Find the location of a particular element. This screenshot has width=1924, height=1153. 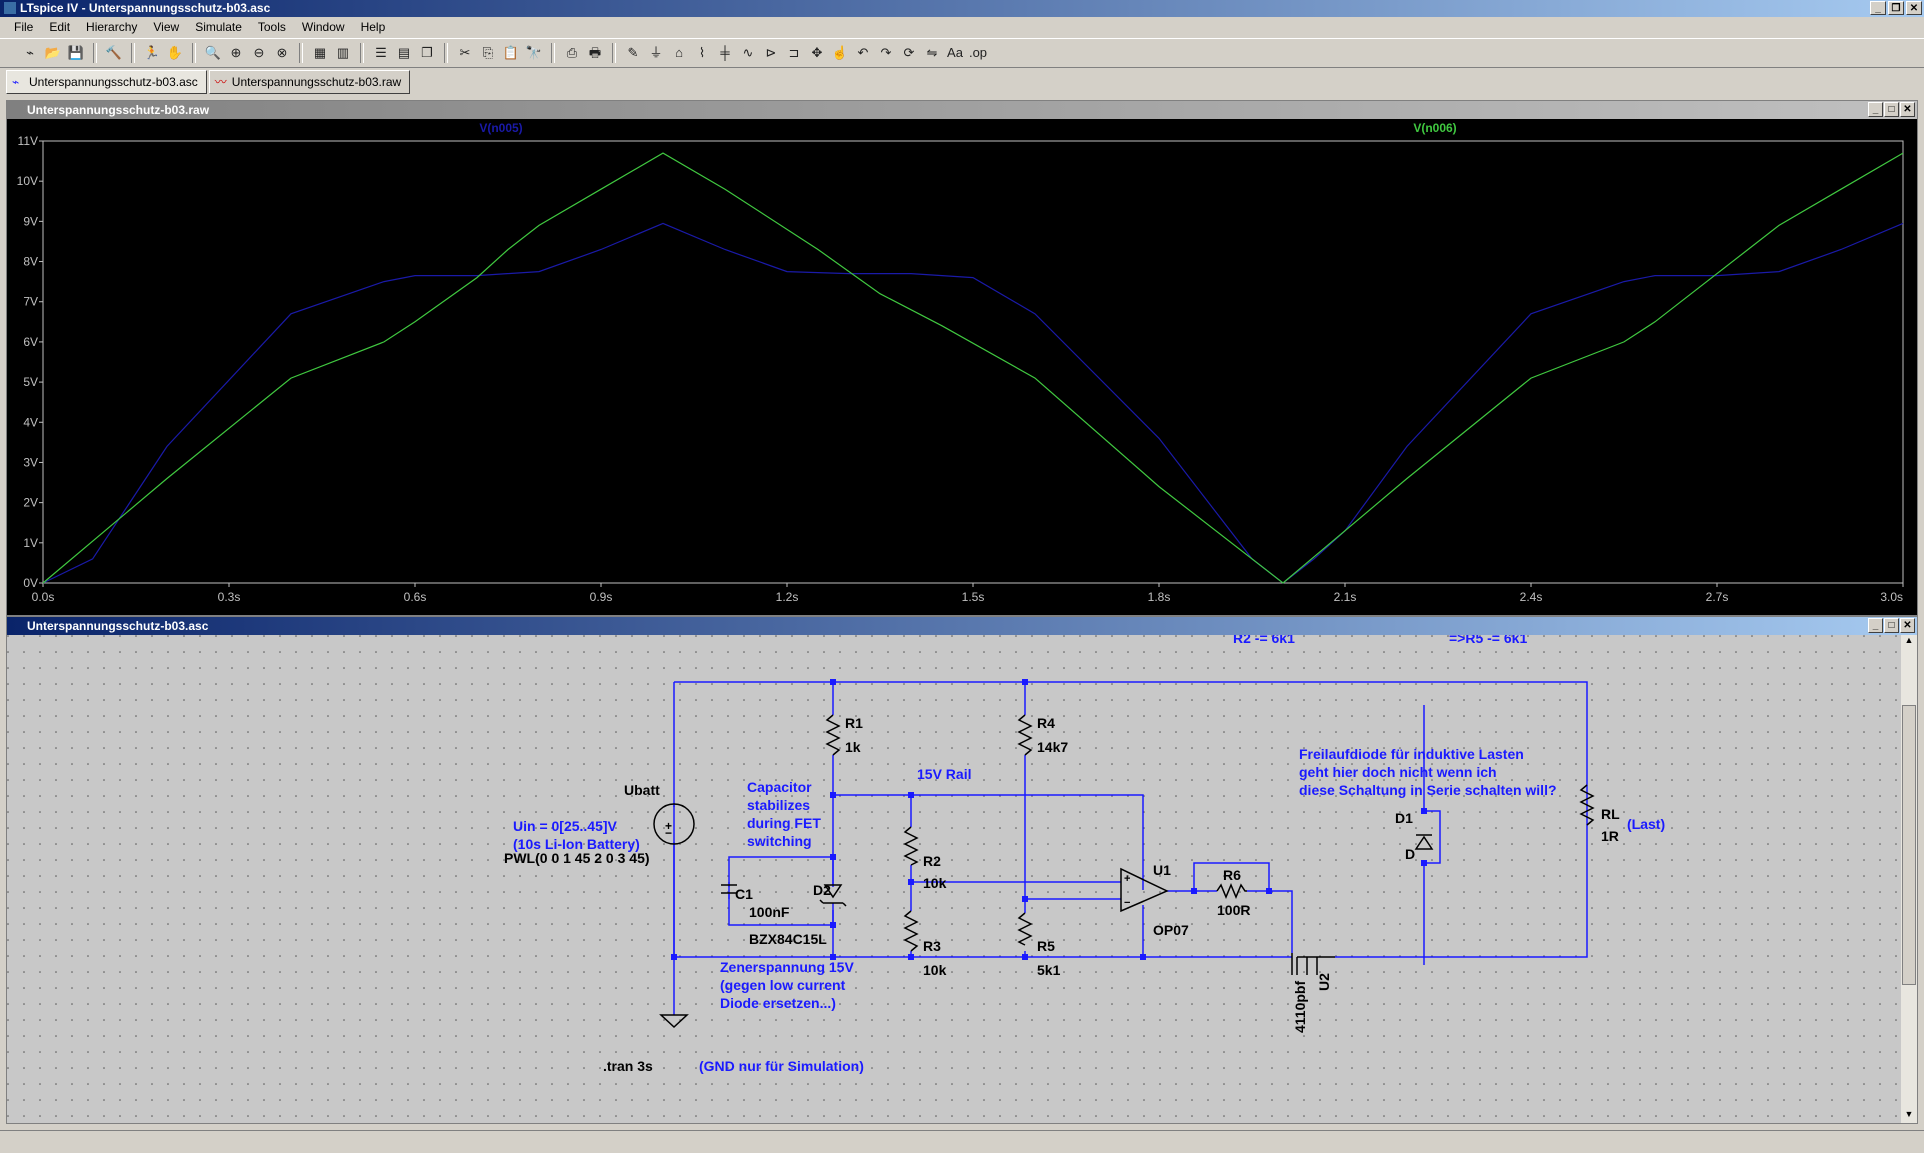

u2-value: 4110pbf is located at coordinates (1300, 1007).